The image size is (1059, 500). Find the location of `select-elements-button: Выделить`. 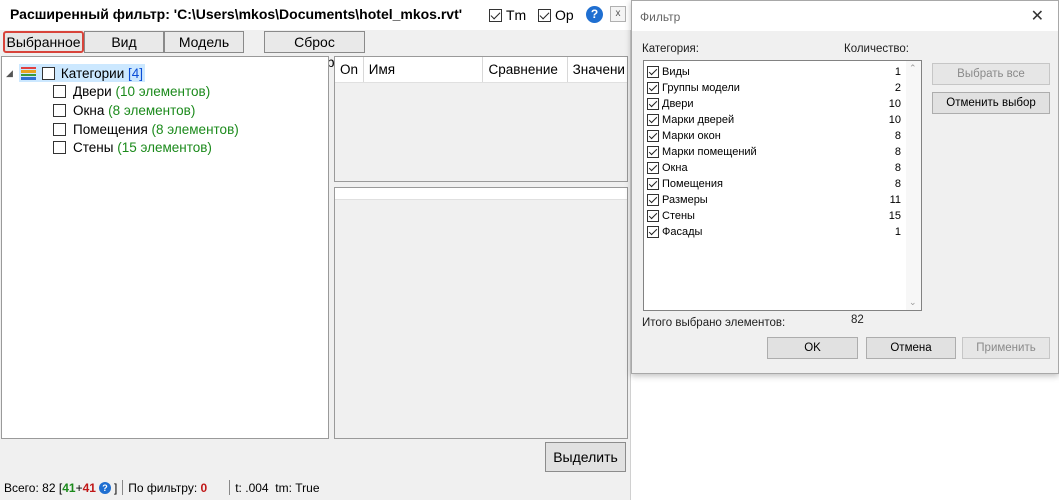

select-elements-button: Выделить is located at coordinates (585, 457).